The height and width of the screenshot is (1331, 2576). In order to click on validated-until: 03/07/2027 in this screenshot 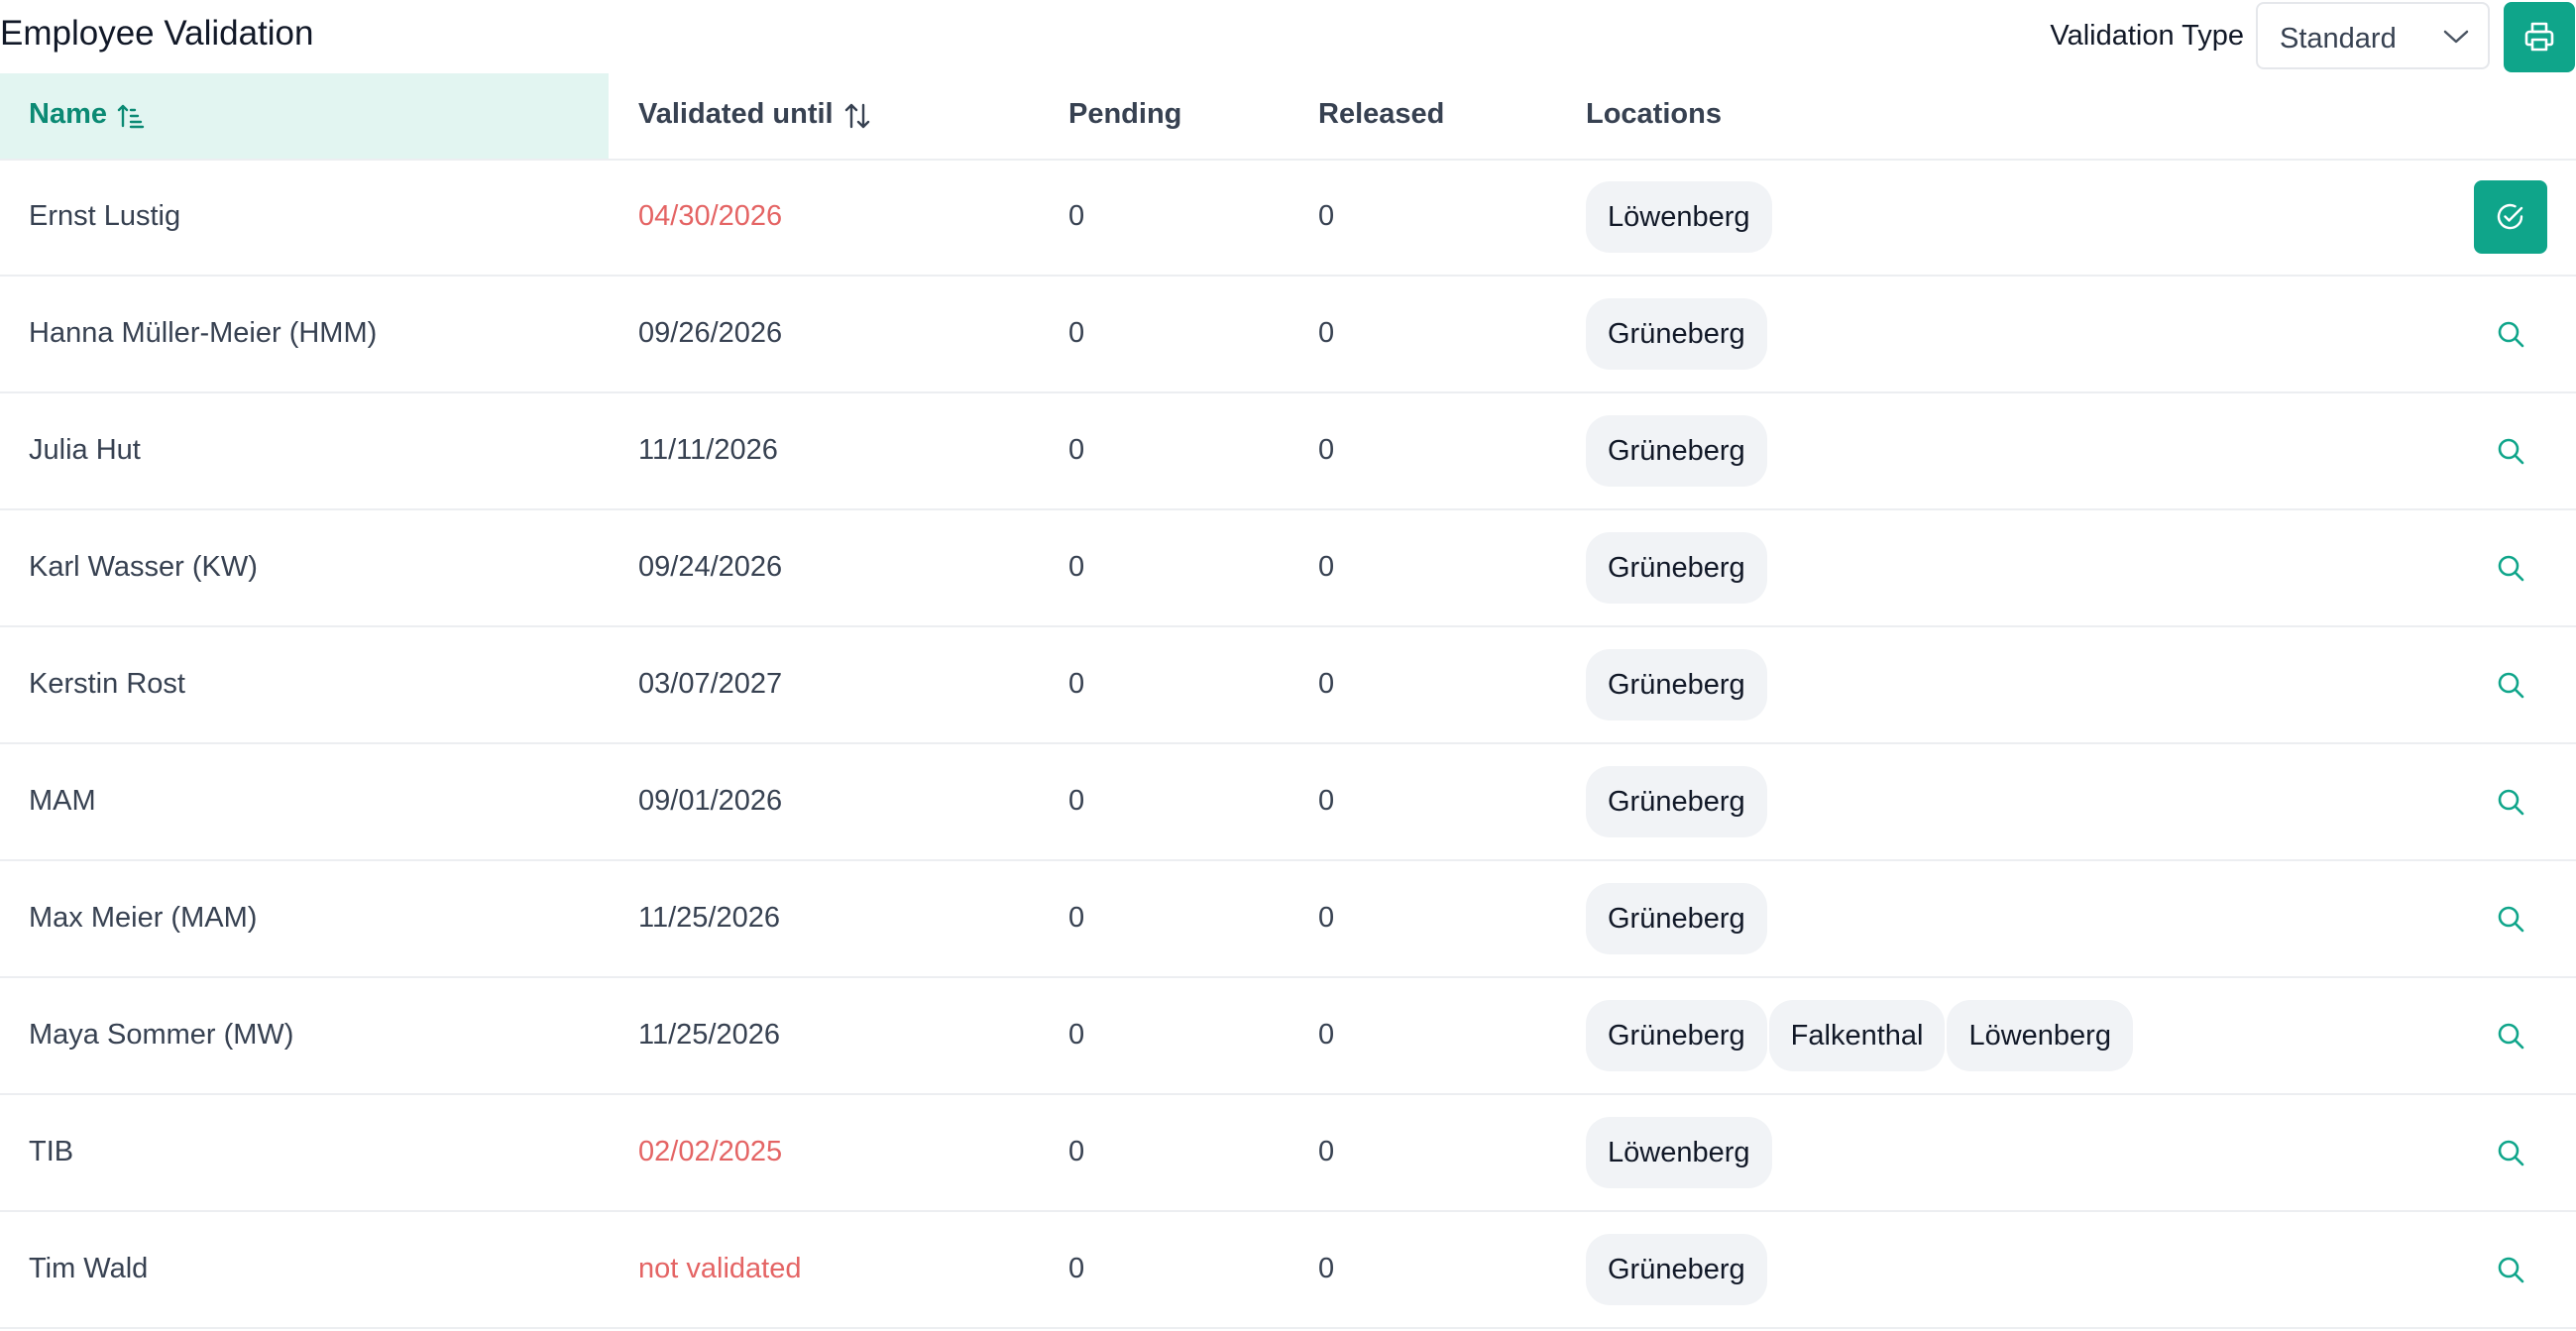, I will do `click(710, 684)`.